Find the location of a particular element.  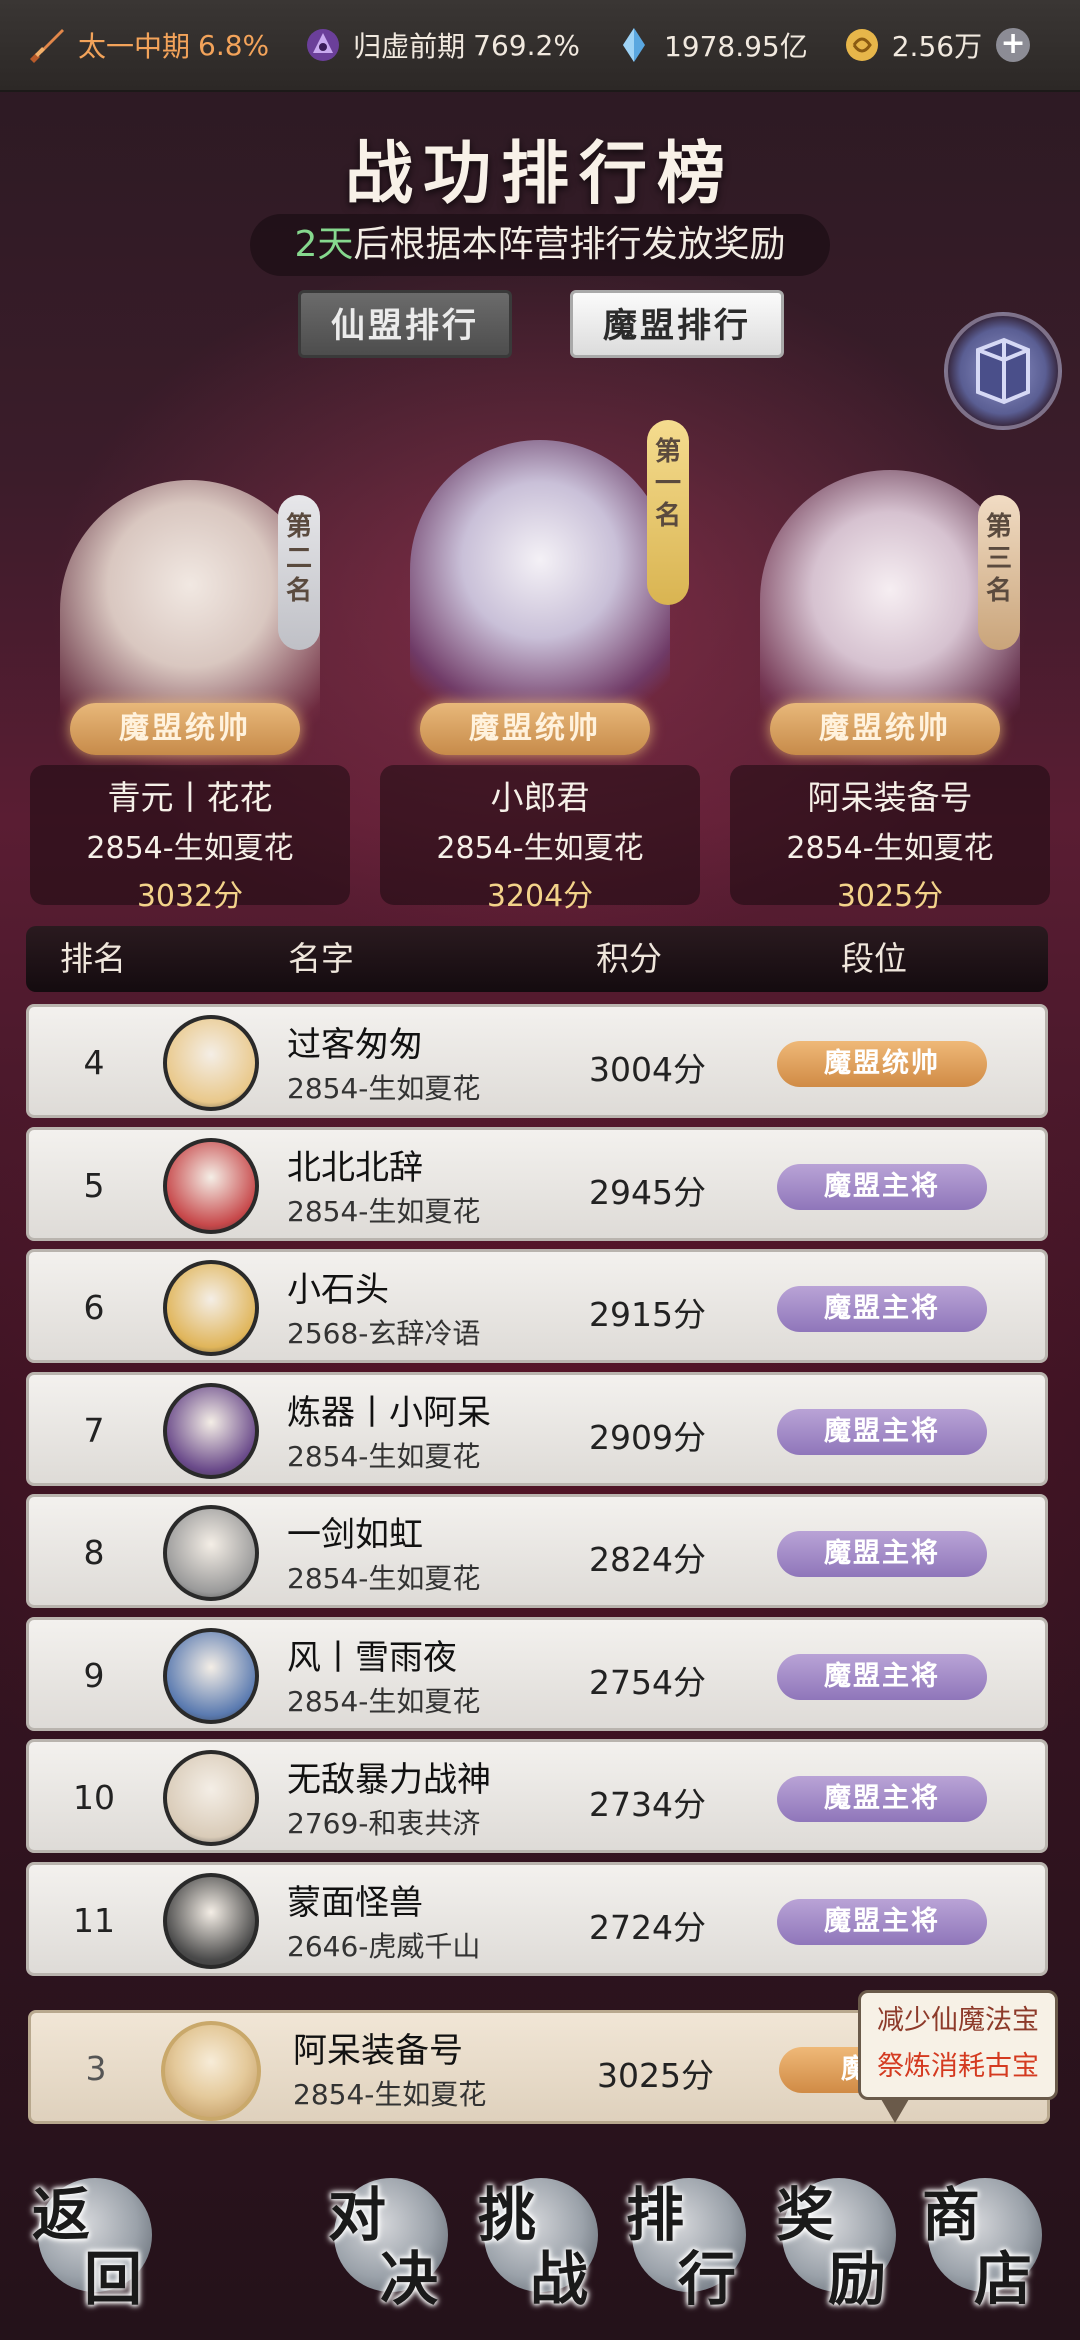

podium-name: 小郎君 is located at coordinates (540, 797).